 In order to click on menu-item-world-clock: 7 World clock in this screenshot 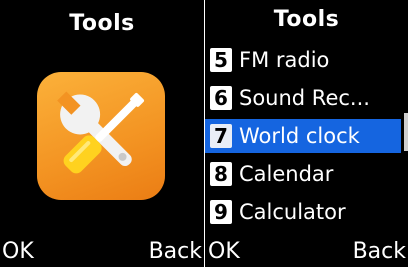, I will do `click(303, 136)`.